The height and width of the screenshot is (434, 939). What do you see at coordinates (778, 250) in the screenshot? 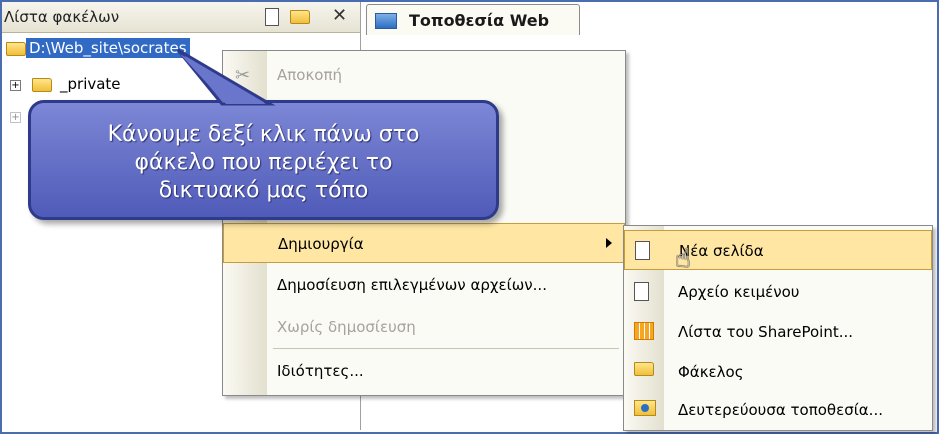
I see `submenu-item-new-page: Νέα σελίδα` at bounding box center [778, 250].